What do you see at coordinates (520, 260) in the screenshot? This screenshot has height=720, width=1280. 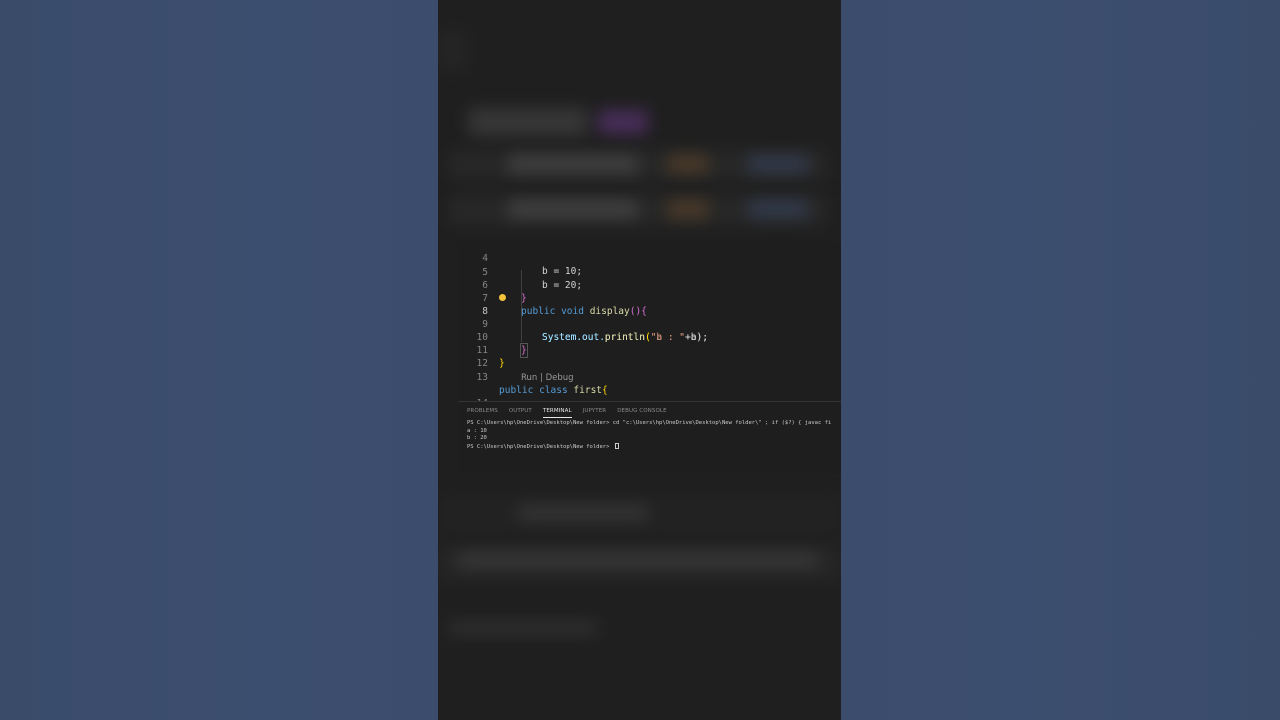 I see `code-line-4: 4 b = 10;` at bounding box center [520, 260].